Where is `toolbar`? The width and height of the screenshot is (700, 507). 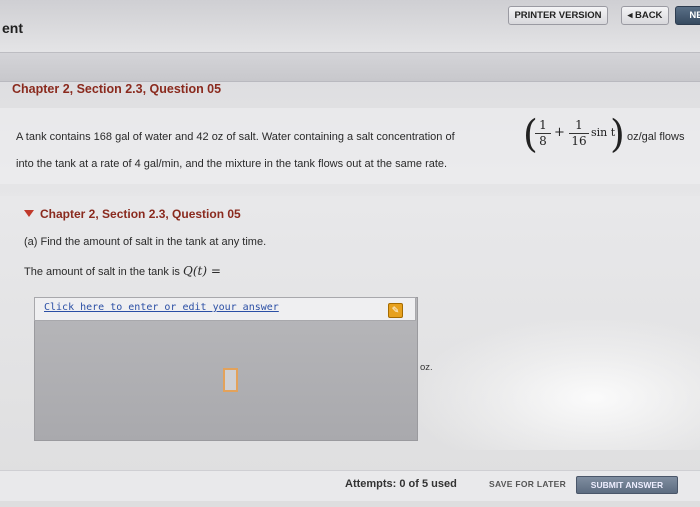 toolbar is located at coordinates (350, 67).